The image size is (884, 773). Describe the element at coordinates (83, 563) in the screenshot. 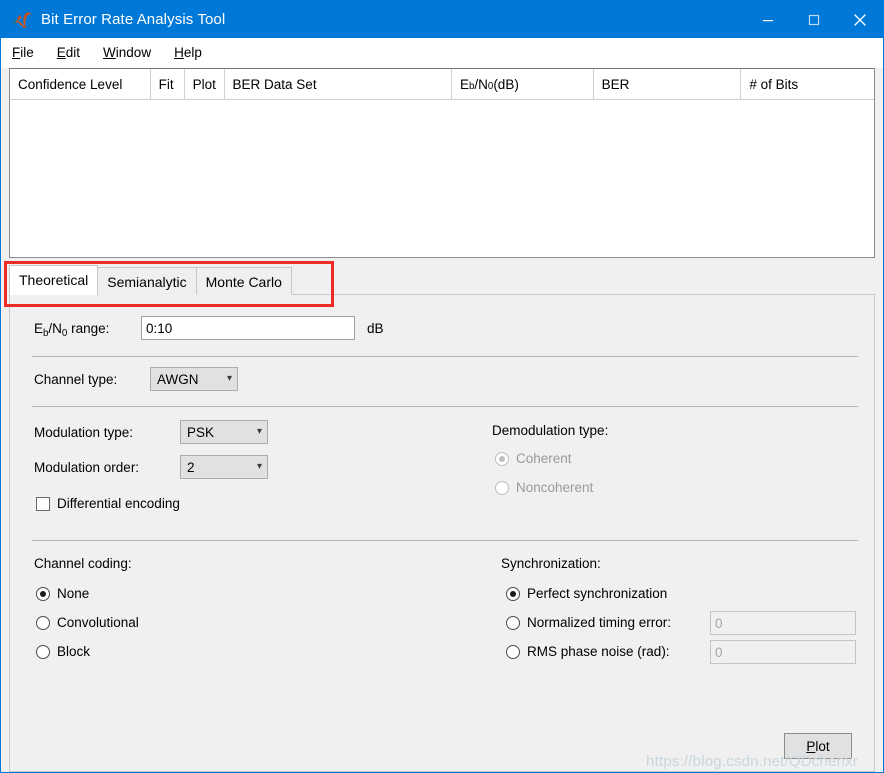

I see `channel-coding-label: Channel coding:` at that location.